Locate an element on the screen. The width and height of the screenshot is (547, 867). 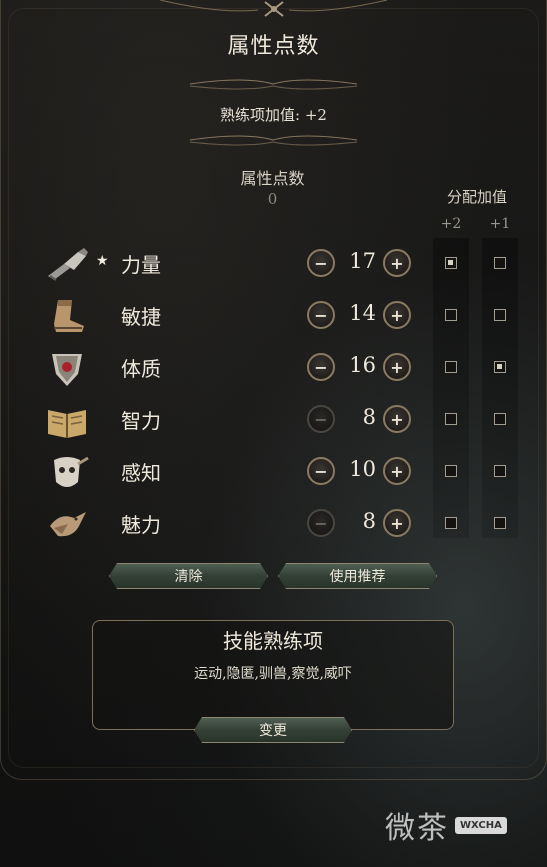
page-title: 属性点数 is located at coordinates (273, 46).